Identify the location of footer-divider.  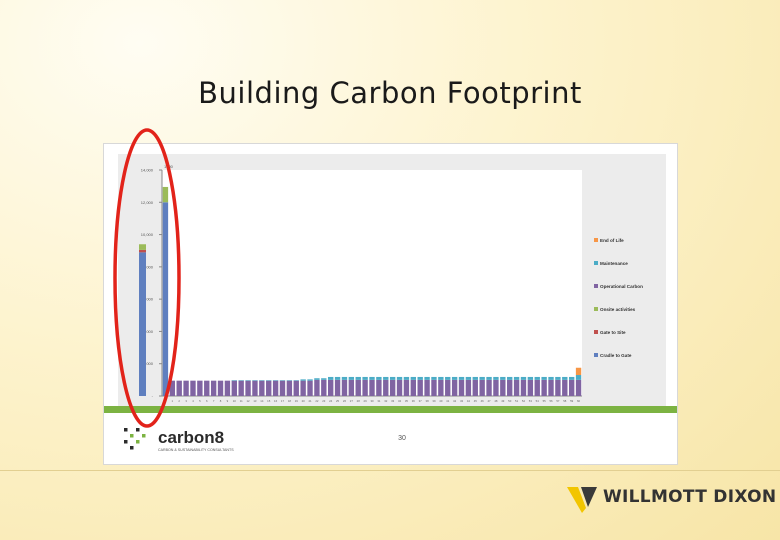
(390, 470).